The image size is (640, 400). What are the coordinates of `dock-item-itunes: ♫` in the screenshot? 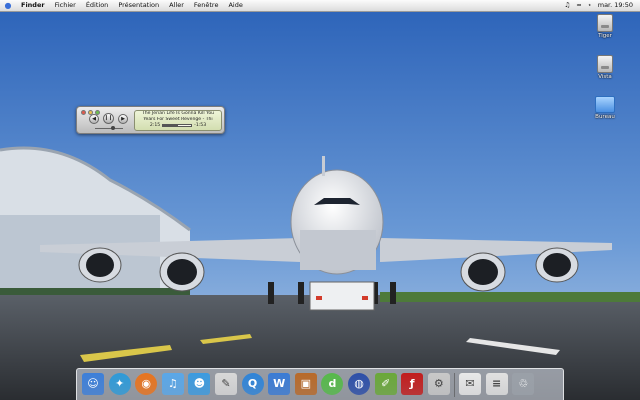 It's located at (173, 384).